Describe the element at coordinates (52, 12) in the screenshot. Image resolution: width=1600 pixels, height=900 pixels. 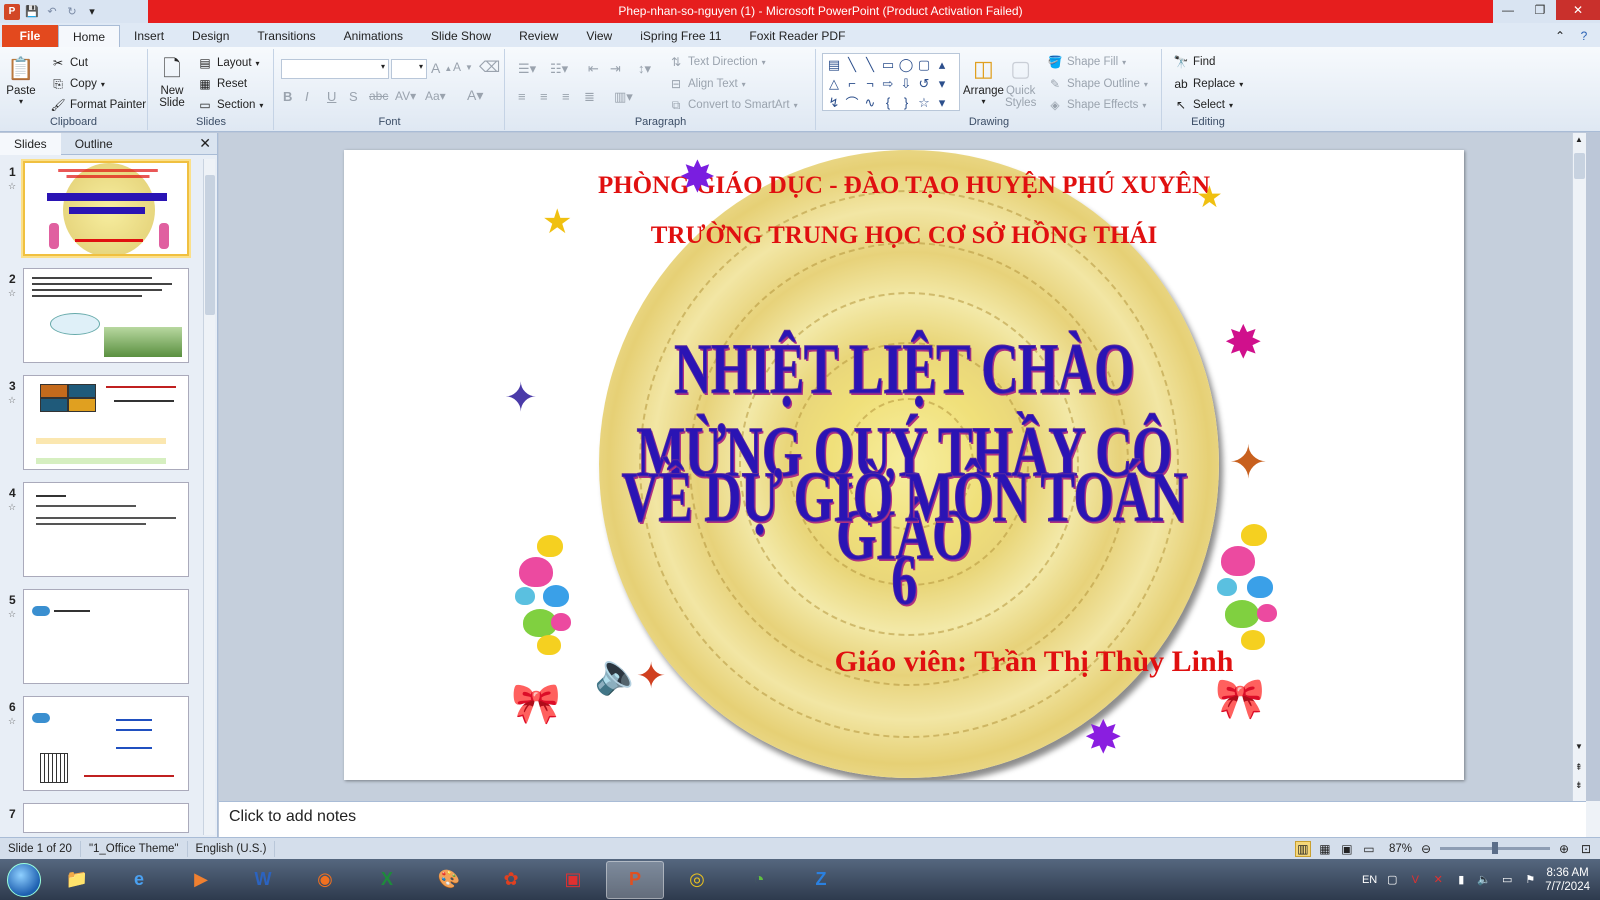
I see `undo-icon: ↶` at that location.